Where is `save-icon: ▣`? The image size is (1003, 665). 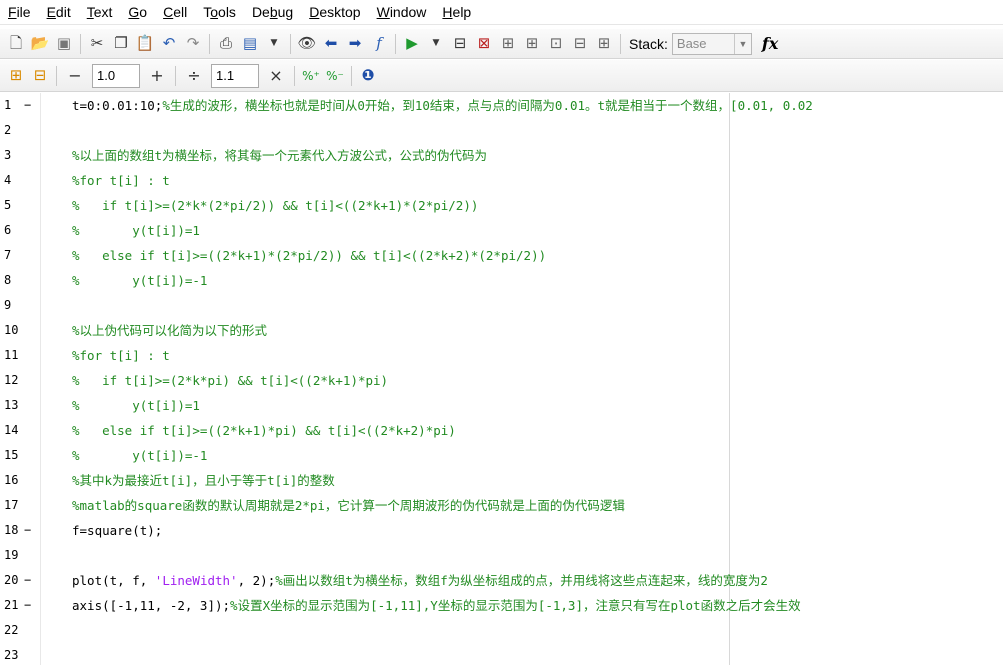 save-icon: ▣ is located at coordinates (64, 44).